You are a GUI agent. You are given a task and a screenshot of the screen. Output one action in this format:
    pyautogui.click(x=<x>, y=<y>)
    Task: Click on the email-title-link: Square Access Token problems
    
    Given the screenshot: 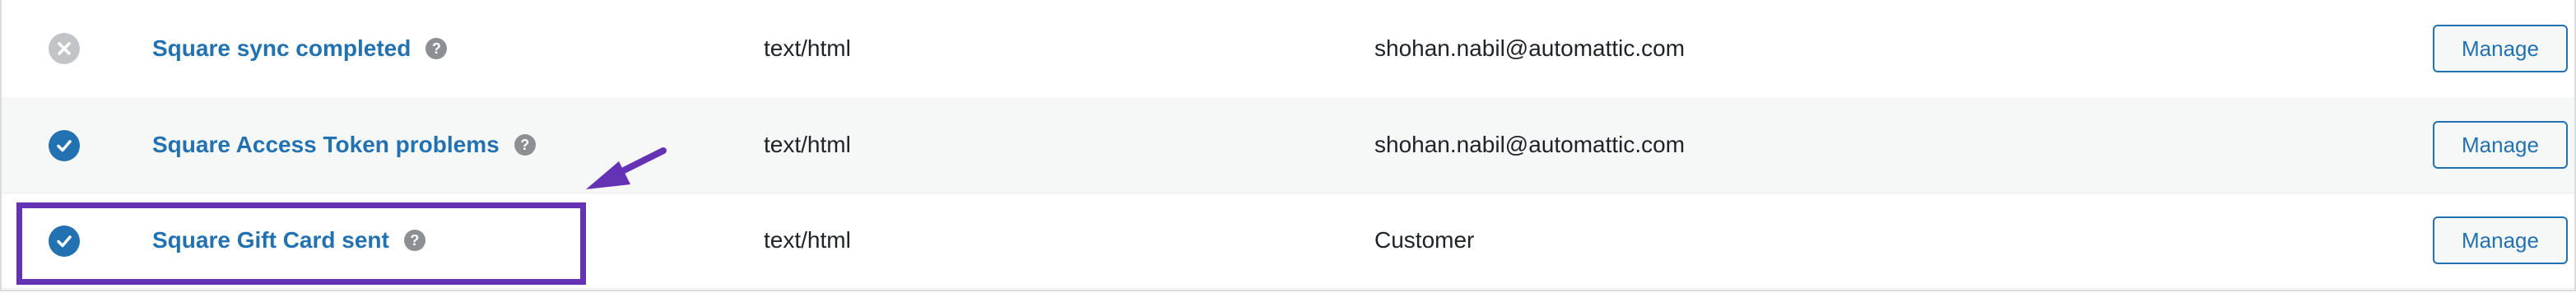 What is the action you would take?
    pyautogui.click(x=326, y=145)
    